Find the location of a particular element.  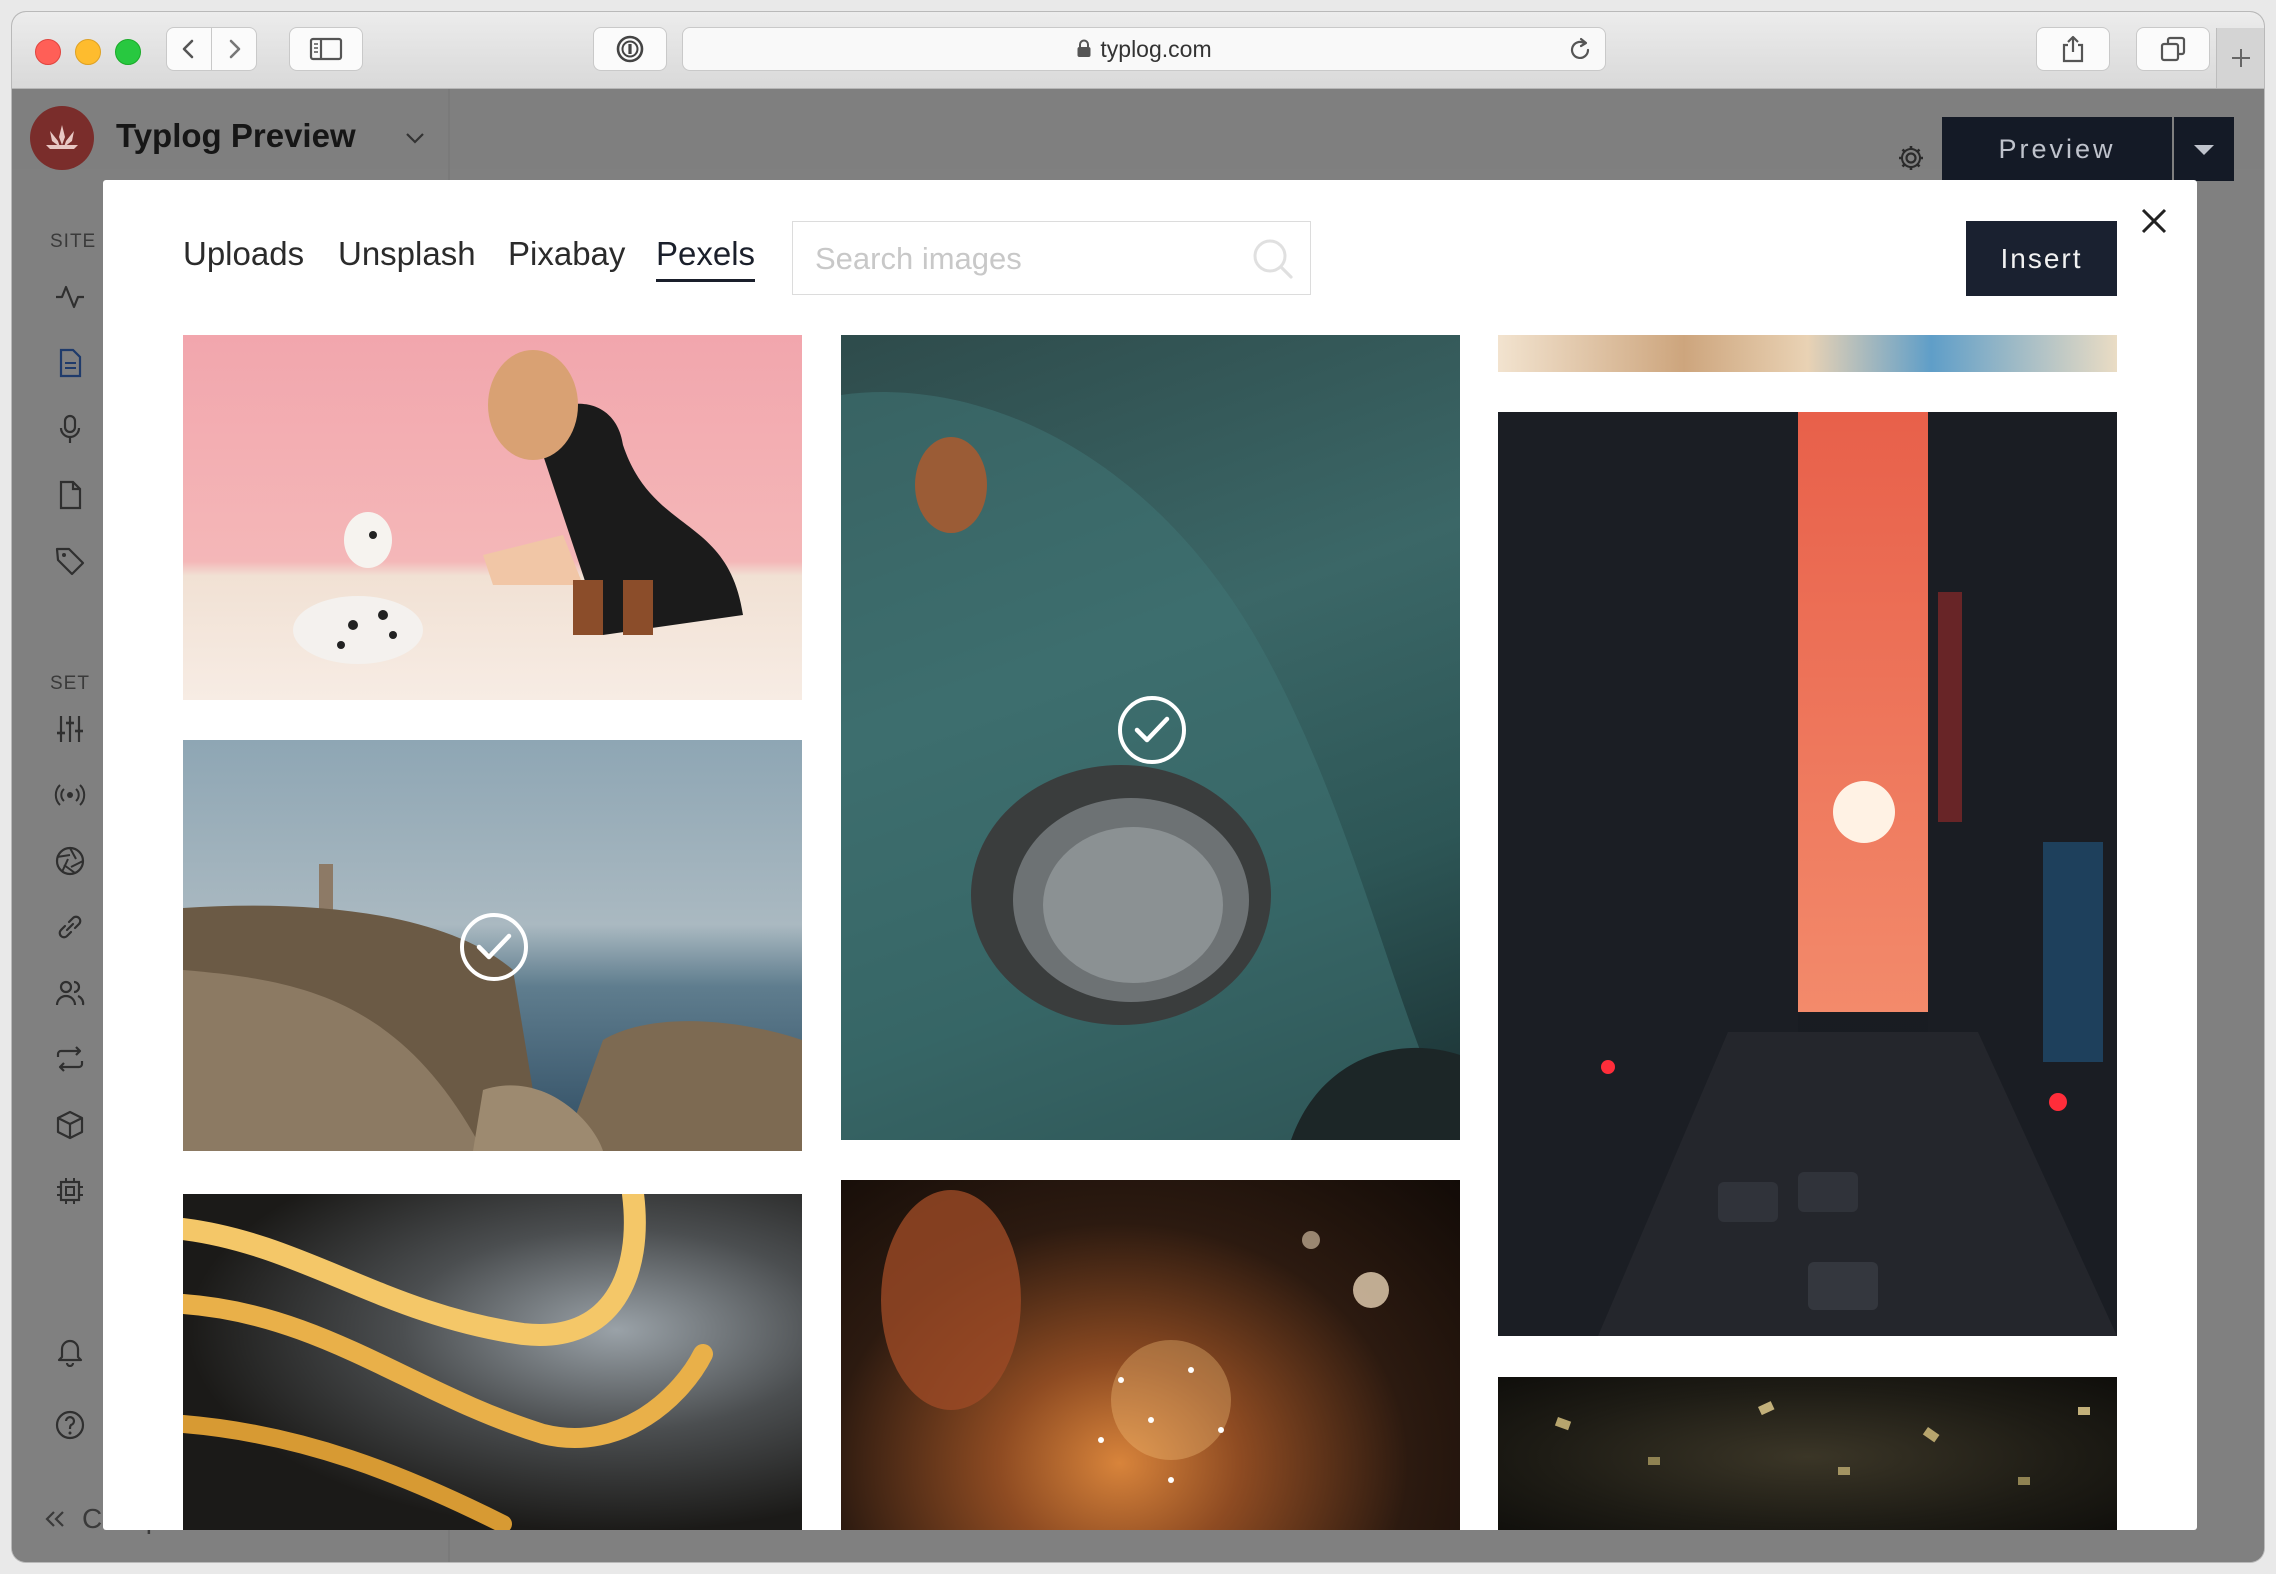

site-logo is located at coordinates (62, 138).